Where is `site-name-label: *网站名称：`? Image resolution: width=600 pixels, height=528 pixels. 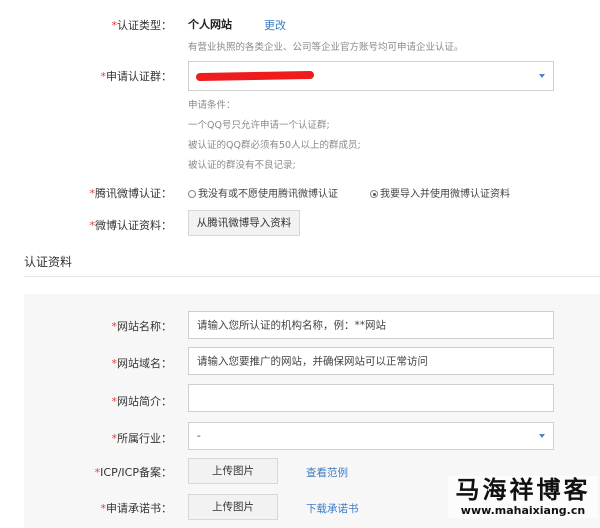
site-name-label: *网站名称： is located at coordinates (142, 326).